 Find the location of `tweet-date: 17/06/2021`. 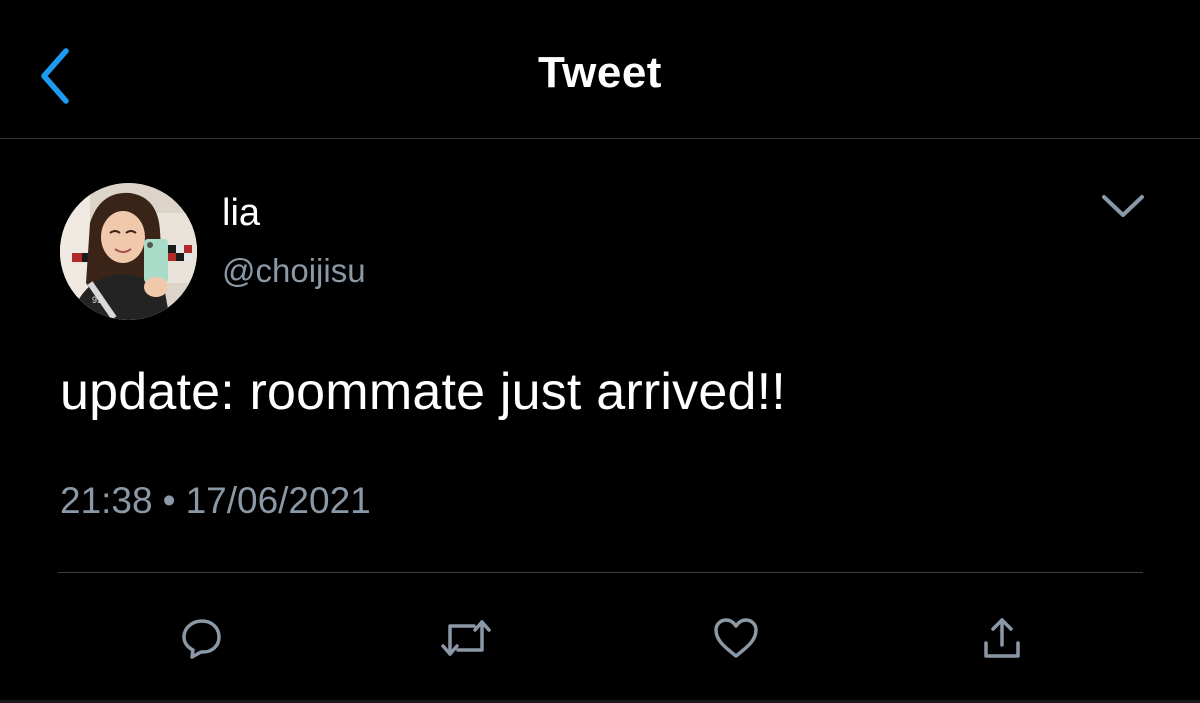

tweet-date: 17/06/2021 is located at coordinates (278, 500).